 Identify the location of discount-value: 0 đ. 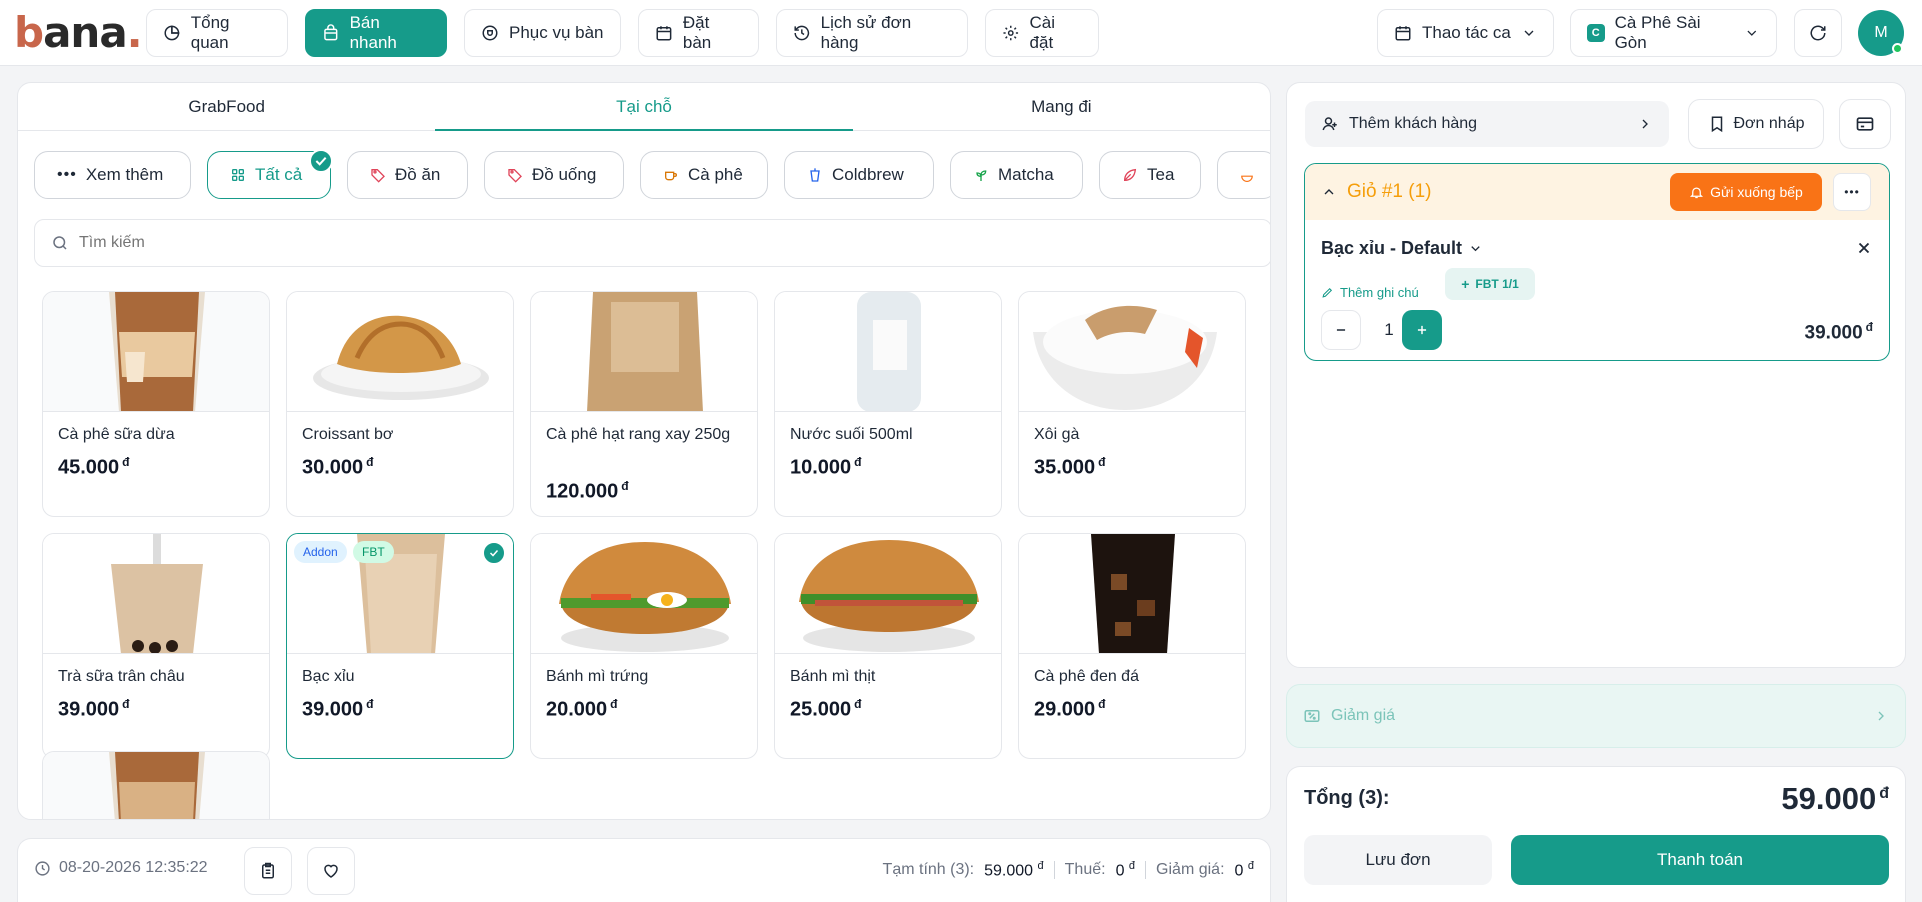
(1244, 870).